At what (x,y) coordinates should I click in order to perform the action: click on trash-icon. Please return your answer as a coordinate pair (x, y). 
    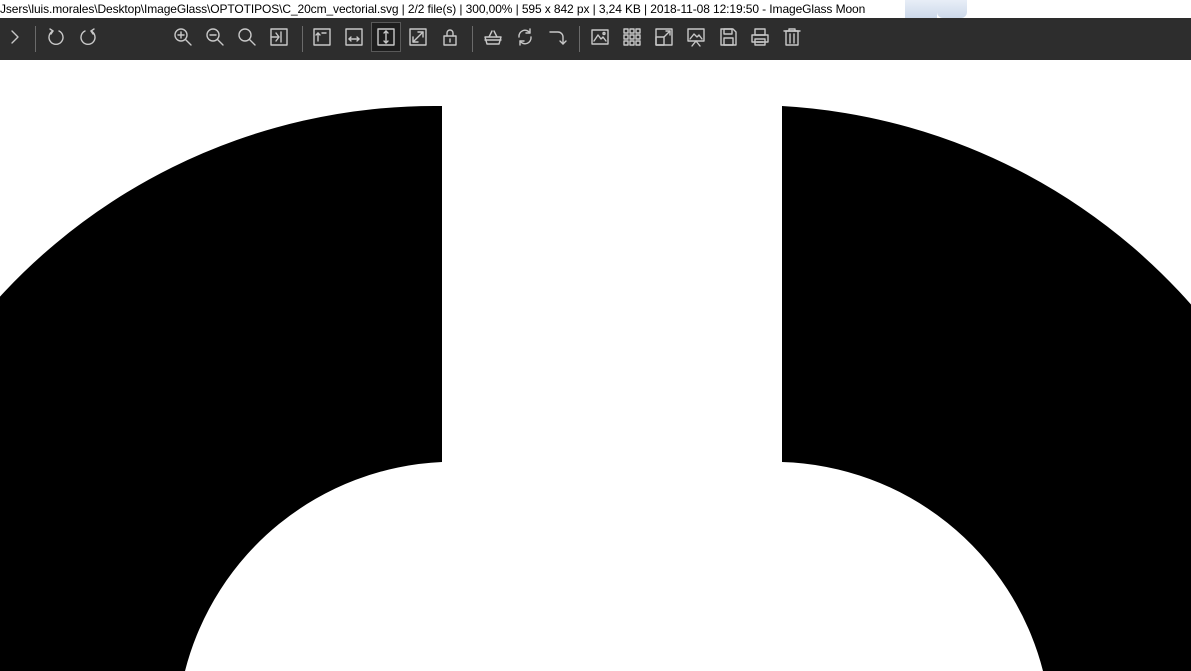
    Looking at the image, I should click on (792, 37).